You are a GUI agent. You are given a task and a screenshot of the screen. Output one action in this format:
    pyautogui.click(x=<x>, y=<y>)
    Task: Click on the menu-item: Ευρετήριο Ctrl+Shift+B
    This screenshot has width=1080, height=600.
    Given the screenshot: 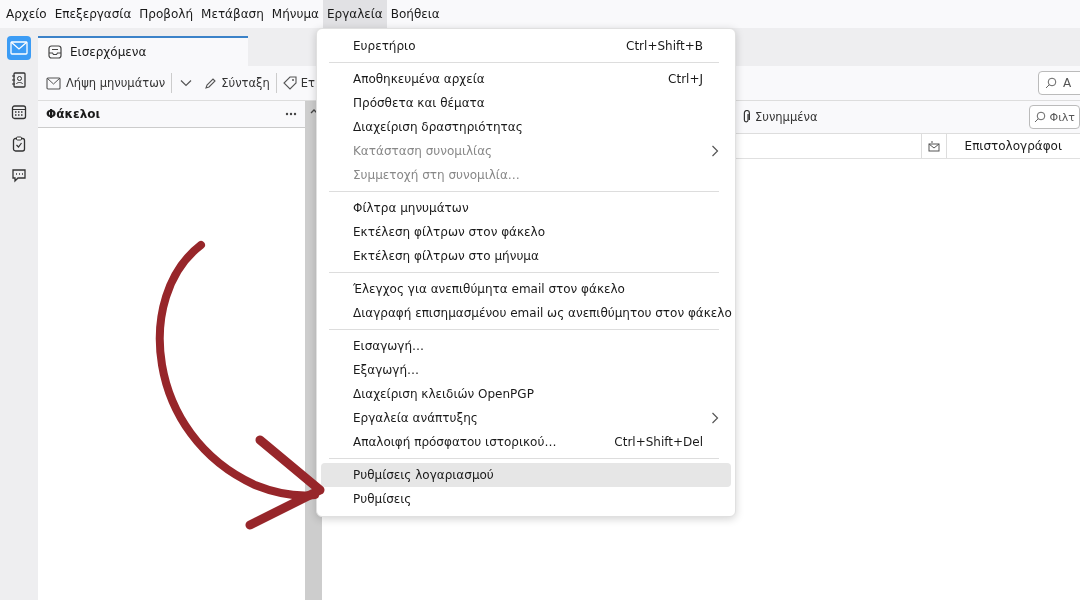 What is the action you would take?
    pyautogui.click(x=526, y=46)
    